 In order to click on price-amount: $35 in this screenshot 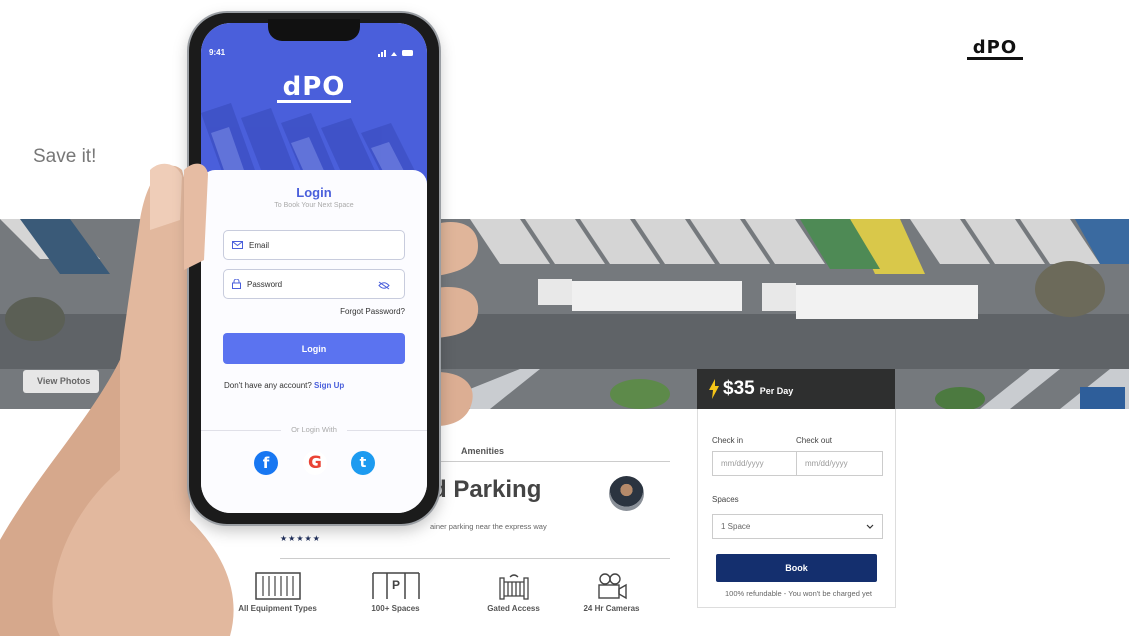, I will do `click(739, 388)`.